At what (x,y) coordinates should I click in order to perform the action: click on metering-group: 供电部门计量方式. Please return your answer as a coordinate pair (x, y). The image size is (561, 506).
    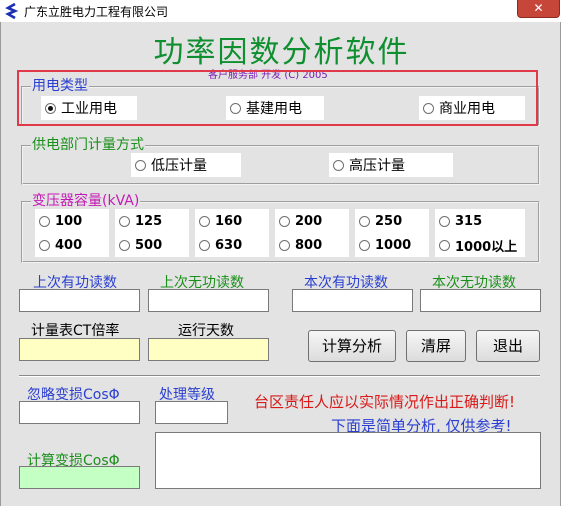
    Looking at the image, I should click on (280, 161).